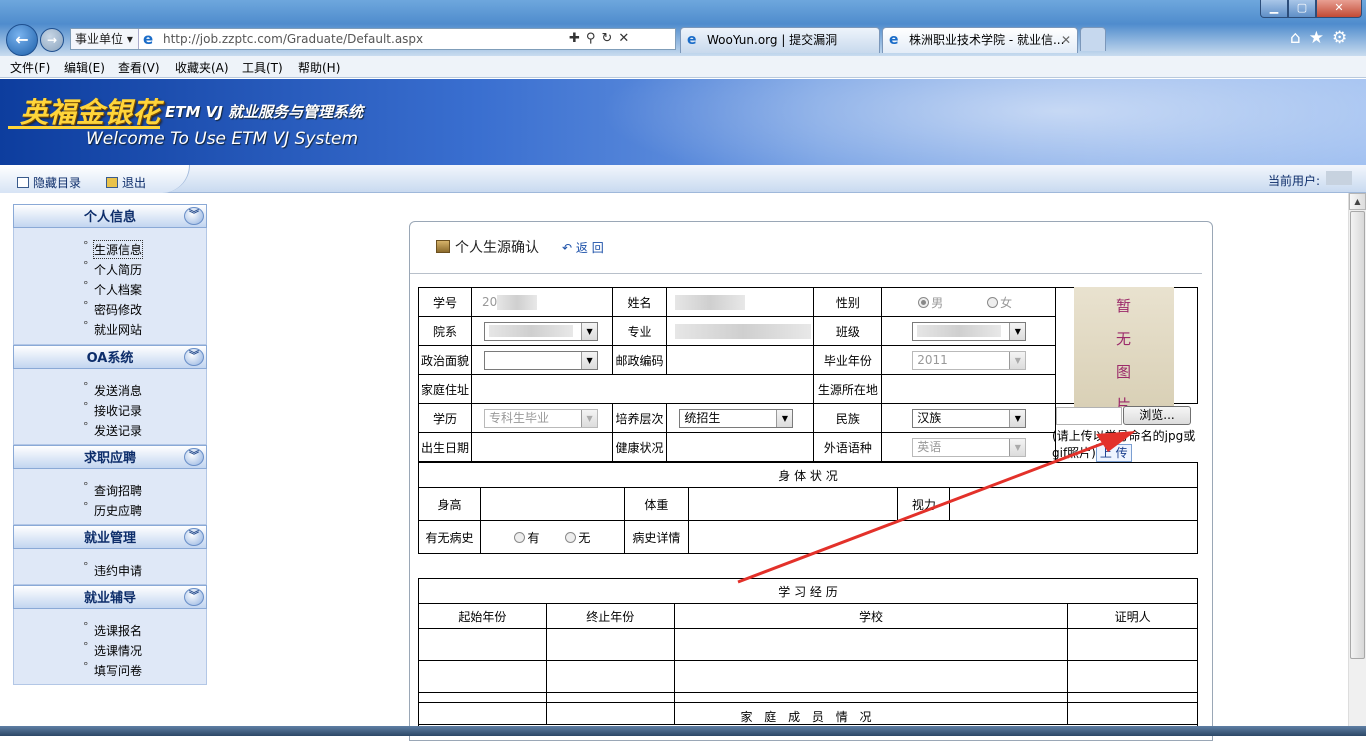 The width and height of the screenshot is (1366, 741). Describe the element at coordinates (780, 40) in the screenshot. I see `tab-wooyun: e WooYun.org | 提交漏洞` at that location.